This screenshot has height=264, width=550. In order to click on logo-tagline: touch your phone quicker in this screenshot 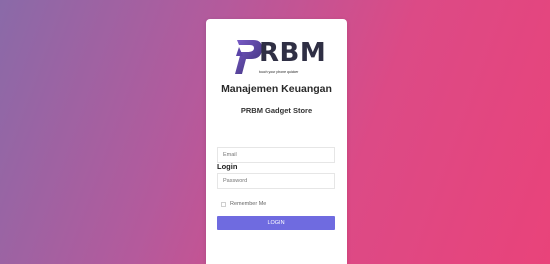, I will do `click(279, 72)`.